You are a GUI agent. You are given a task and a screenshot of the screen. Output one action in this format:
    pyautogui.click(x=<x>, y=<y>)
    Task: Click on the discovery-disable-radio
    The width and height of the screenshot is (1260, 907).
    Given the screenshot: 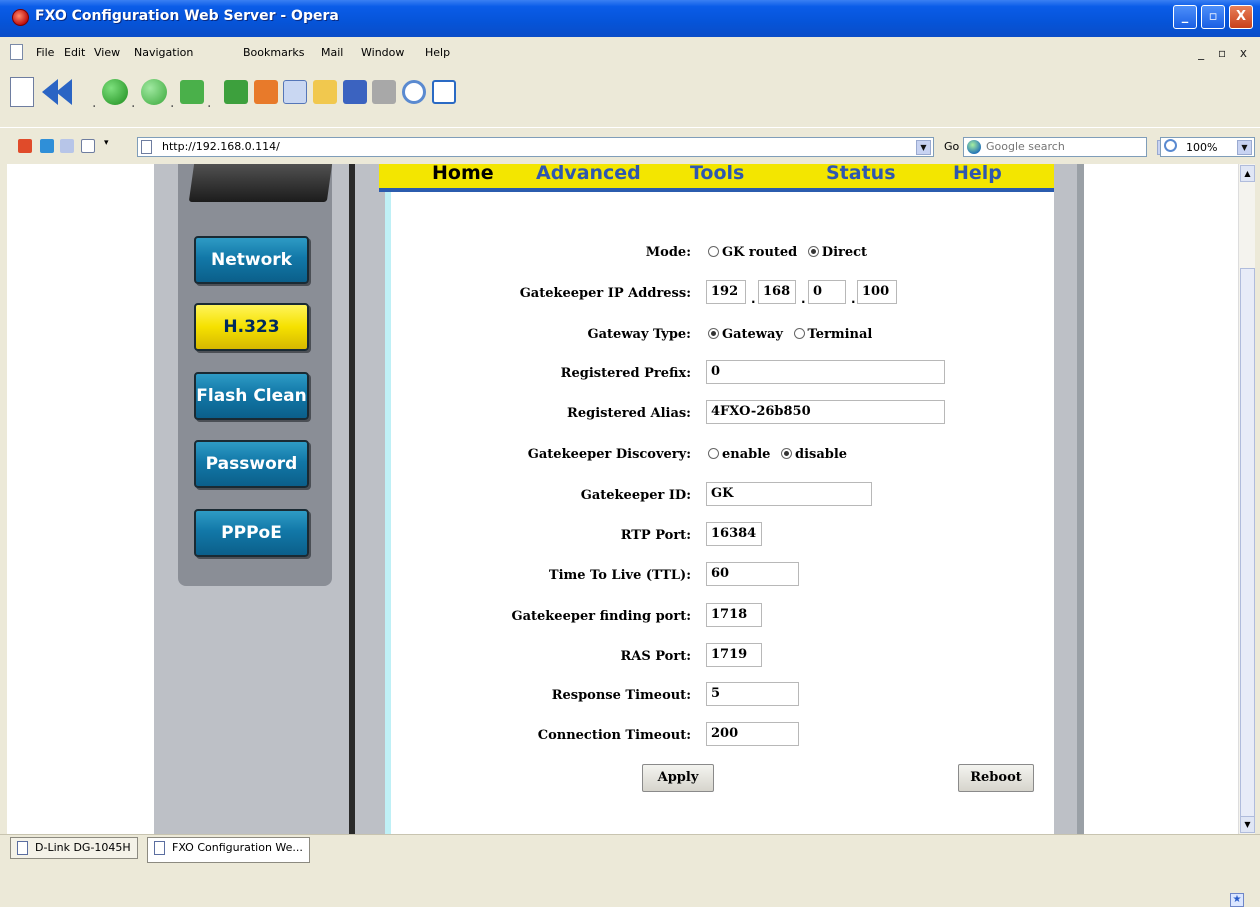 What is the action you would take?
    pyautogui.click(x=786, y=453)
    